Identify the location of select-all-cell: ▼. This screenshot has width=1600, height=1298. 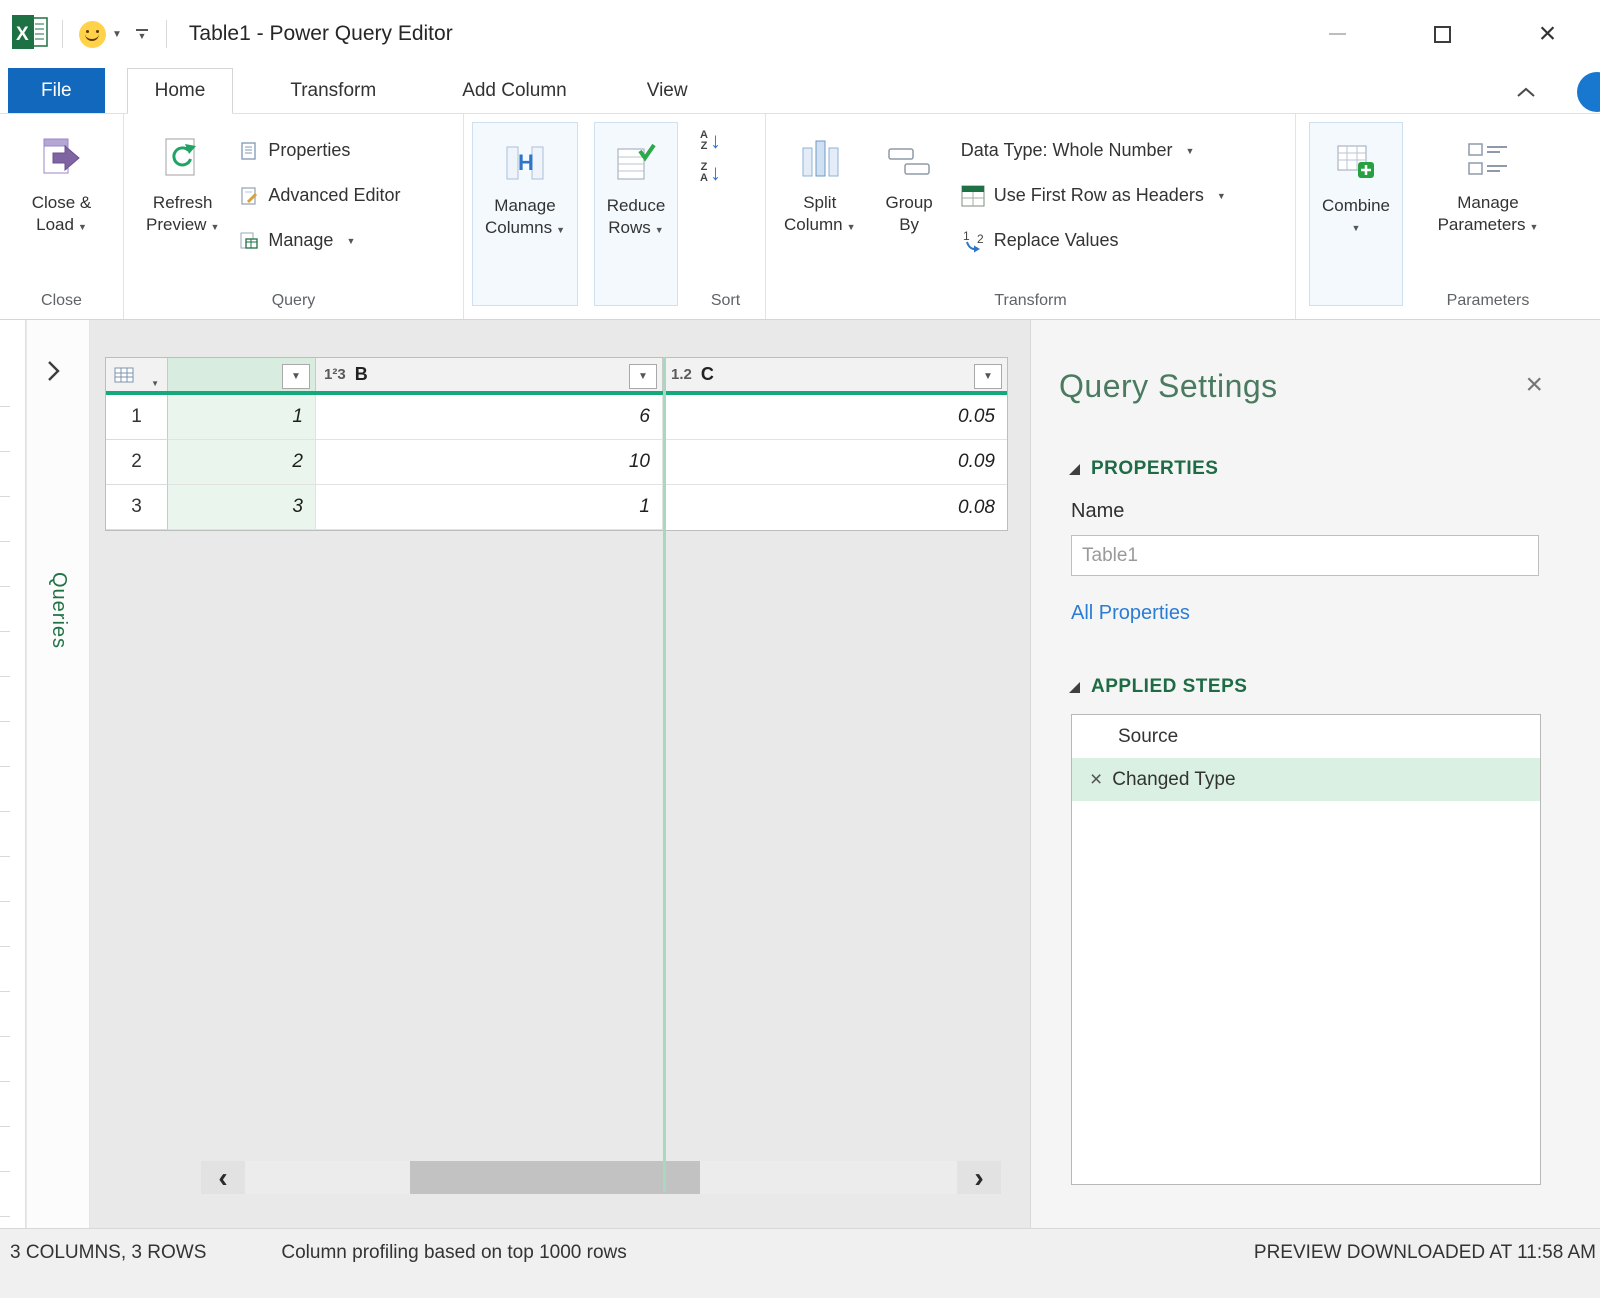
(137, 374).